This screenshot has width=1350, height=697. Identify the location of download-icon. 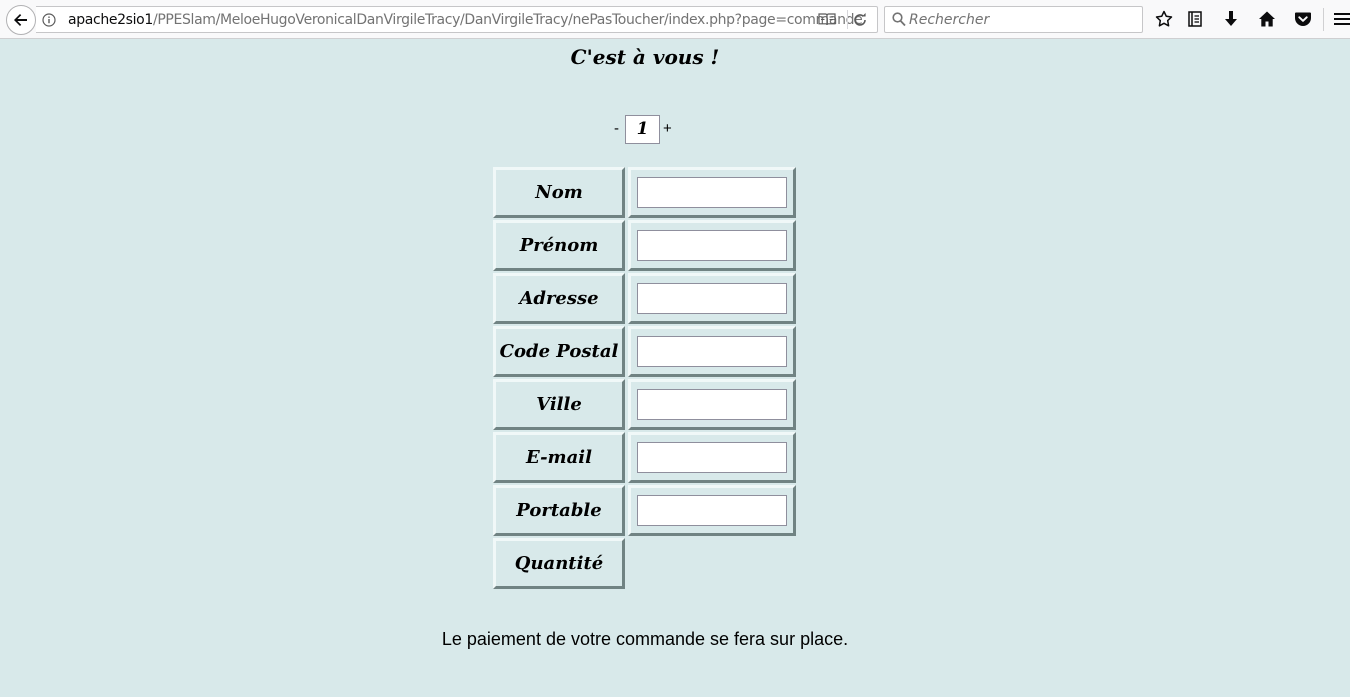
(1231, 19).